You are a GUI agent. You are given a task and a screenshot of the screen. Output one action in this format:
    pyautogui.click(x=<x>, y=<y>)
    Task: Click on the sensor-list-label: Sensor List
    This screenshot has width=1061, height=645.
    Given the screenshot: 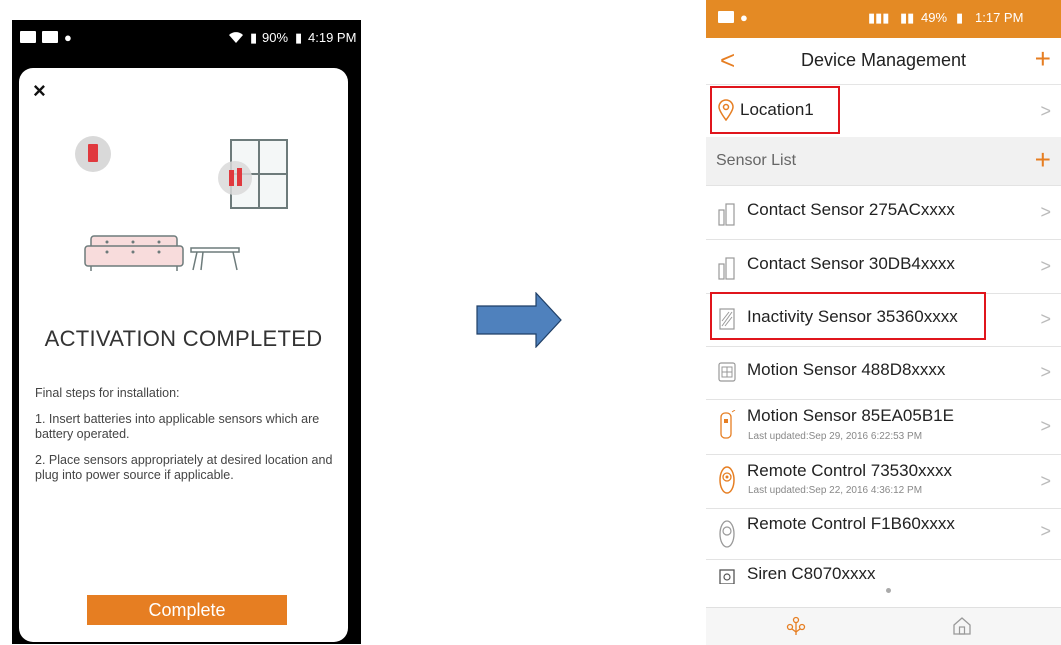 What is the action you would take?
    pyautogui.click(x=756, y=160)
    